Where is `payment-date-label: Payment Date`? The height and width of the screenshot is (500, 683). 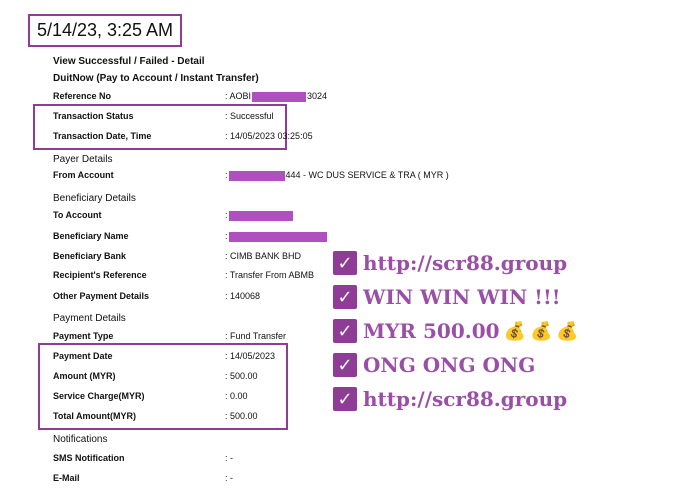 payment-date-label: Payment Date is located at coordinates (83, 356).